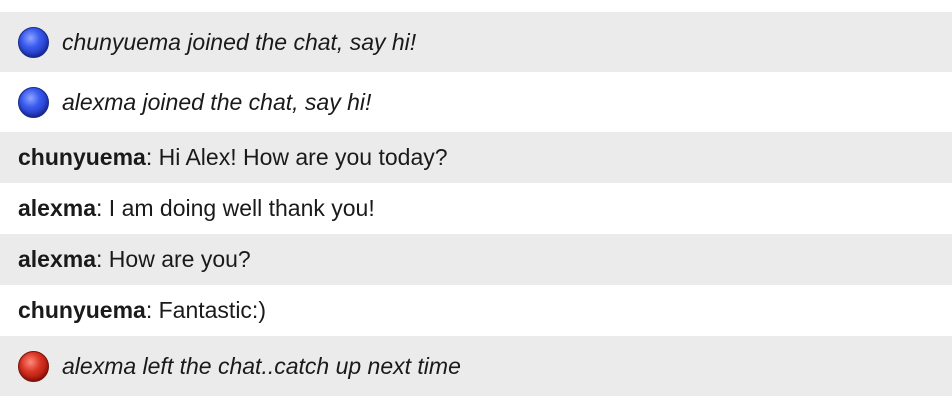 The width and height of the screenshot is (952, 400). Describe the element at coordinates (212, 310) in the screenshot. I see `message-text: Fantastic:)` at that location.